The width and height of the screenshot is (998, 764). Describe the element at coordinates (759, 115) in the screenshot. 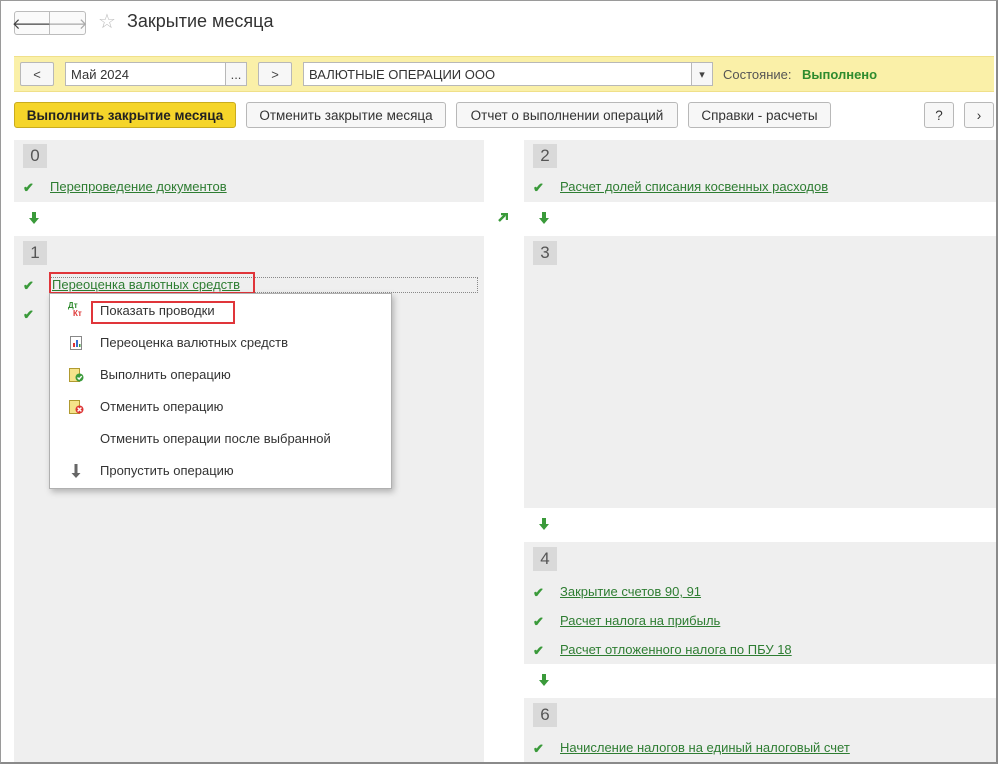

I see `calculations-button: Справки - расчеты` at that location.